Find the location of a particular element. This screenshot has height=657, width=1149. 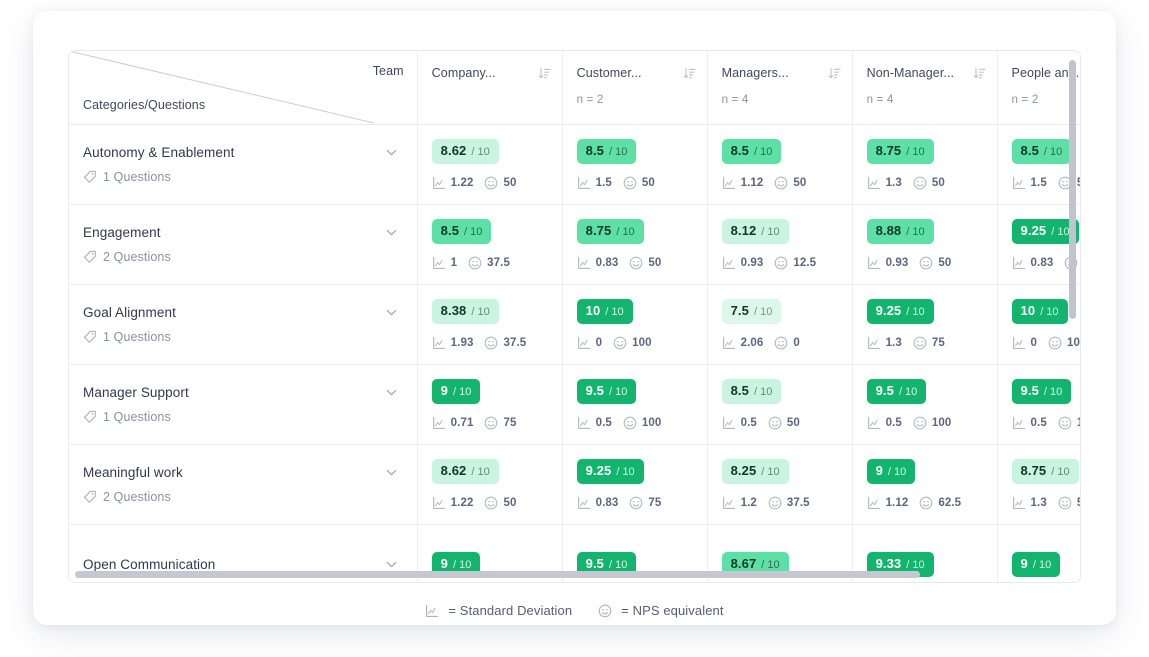

score-value: 8.5 is located at coordinates (450, 230).